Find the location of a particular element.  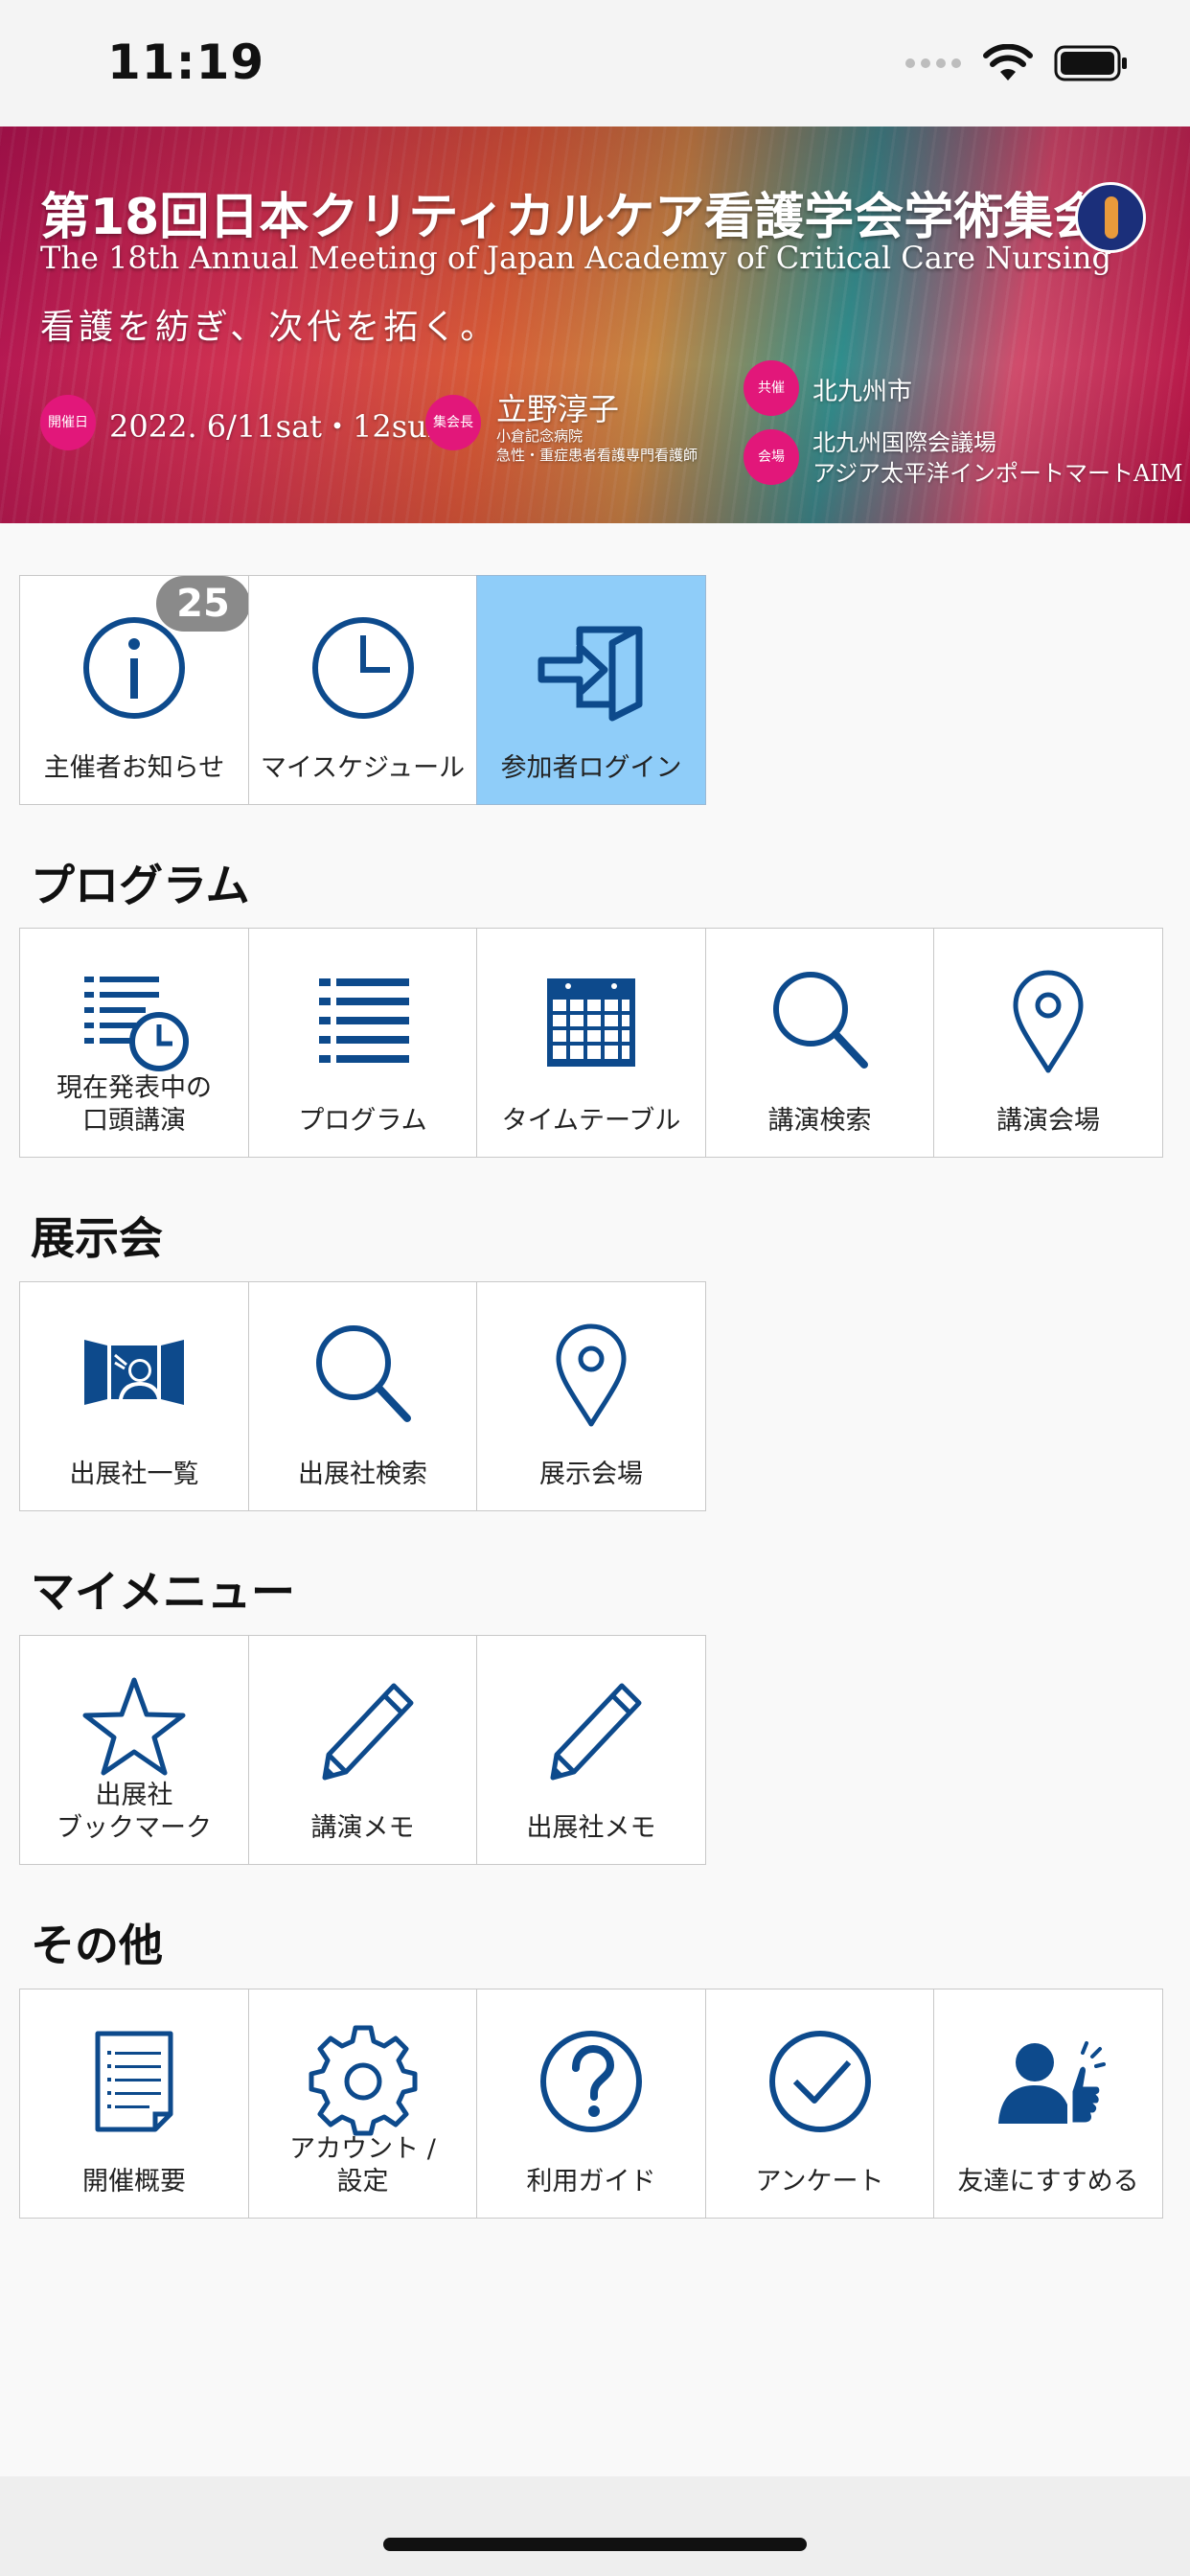

survey-label: アンケート is located at coordinates (820, 2181).